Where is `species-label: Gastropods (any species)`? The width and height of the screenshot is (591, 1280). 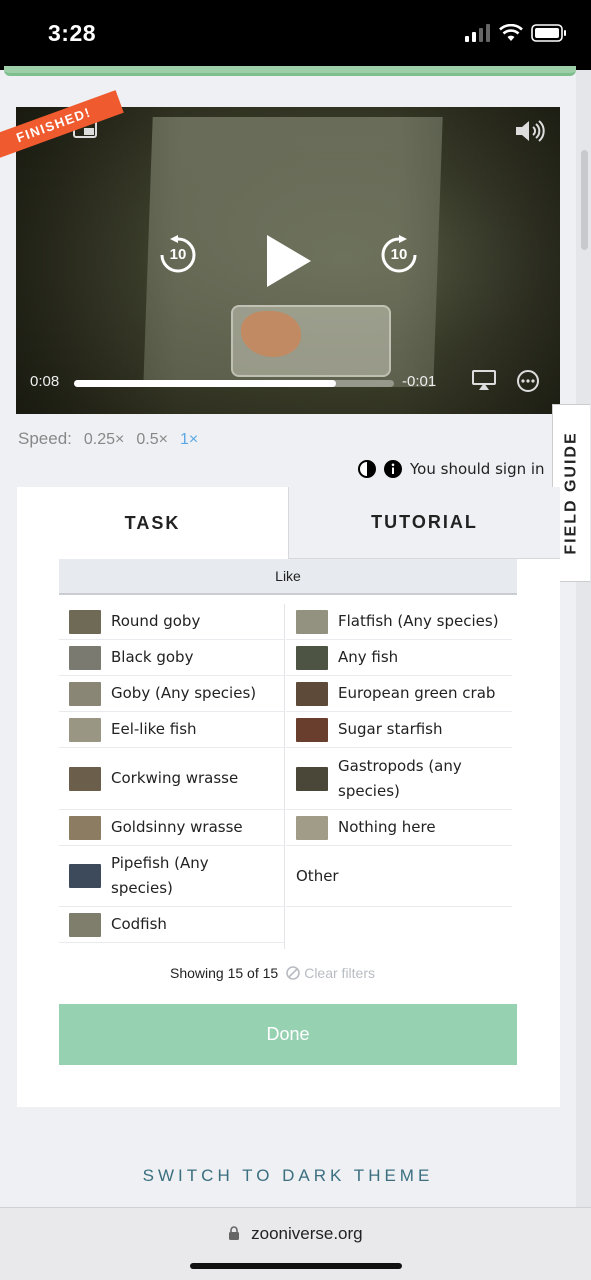 species-label: Gastropods (any species) is located at coordinates (400, 778).